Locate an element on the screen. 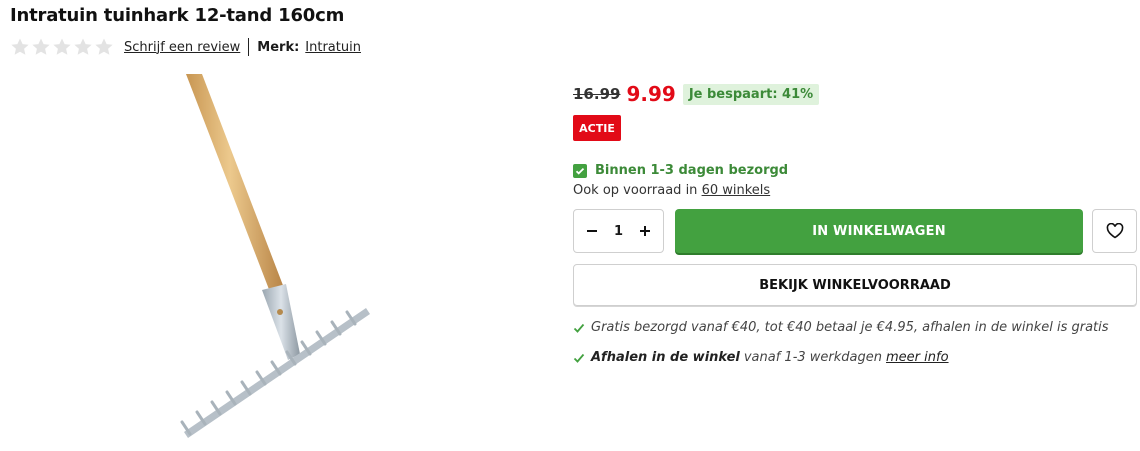  wishlist-button is located at coordinates (1114, 231).